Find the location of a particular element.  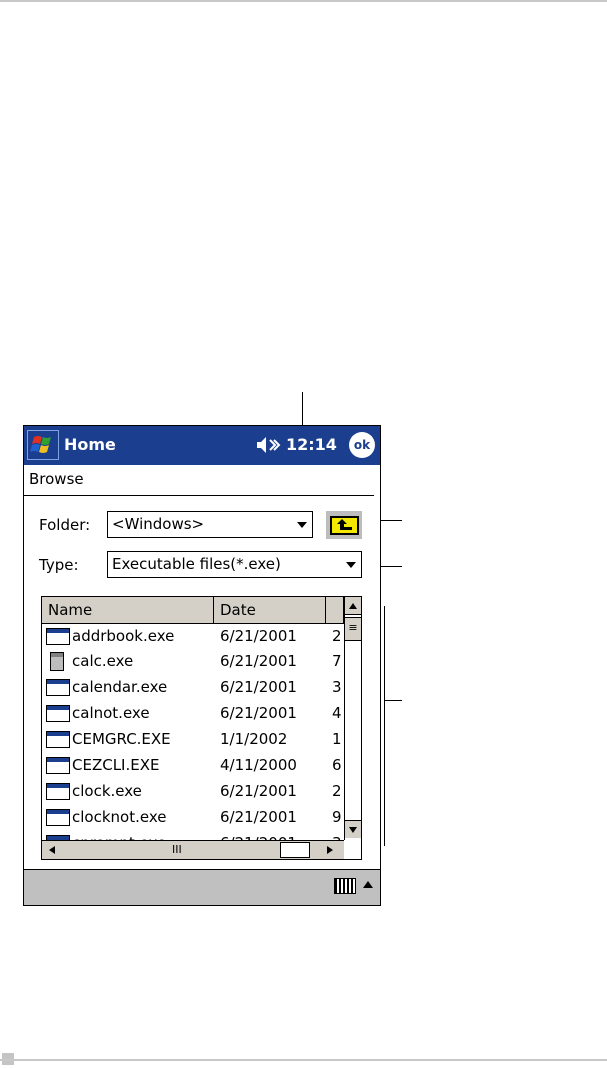

window-title: Home is located at coordinates (90, 444).